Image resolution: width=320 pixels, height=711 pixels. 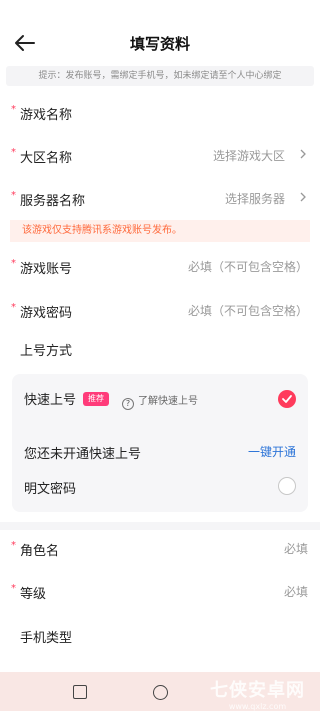 What do you see at coordinates (46, 269) in the screenshot?
I see `account-label: 游戏账号` at bounding box center [46, 269].